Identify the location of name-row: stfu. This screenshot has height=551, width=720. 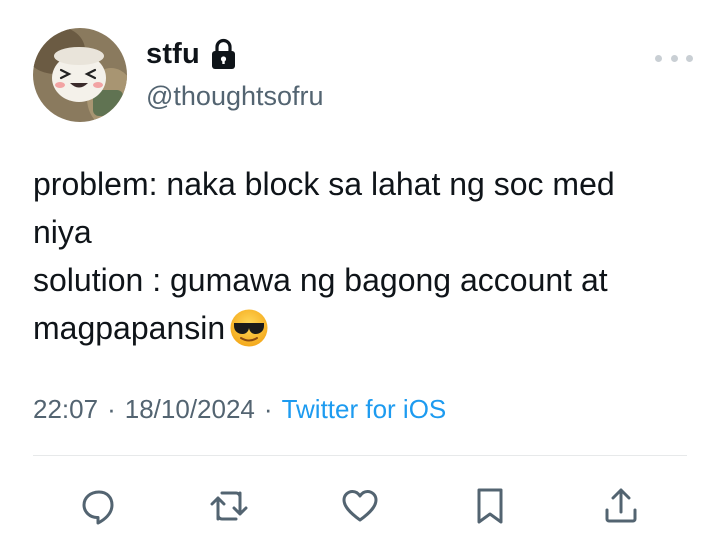
(191, 54).